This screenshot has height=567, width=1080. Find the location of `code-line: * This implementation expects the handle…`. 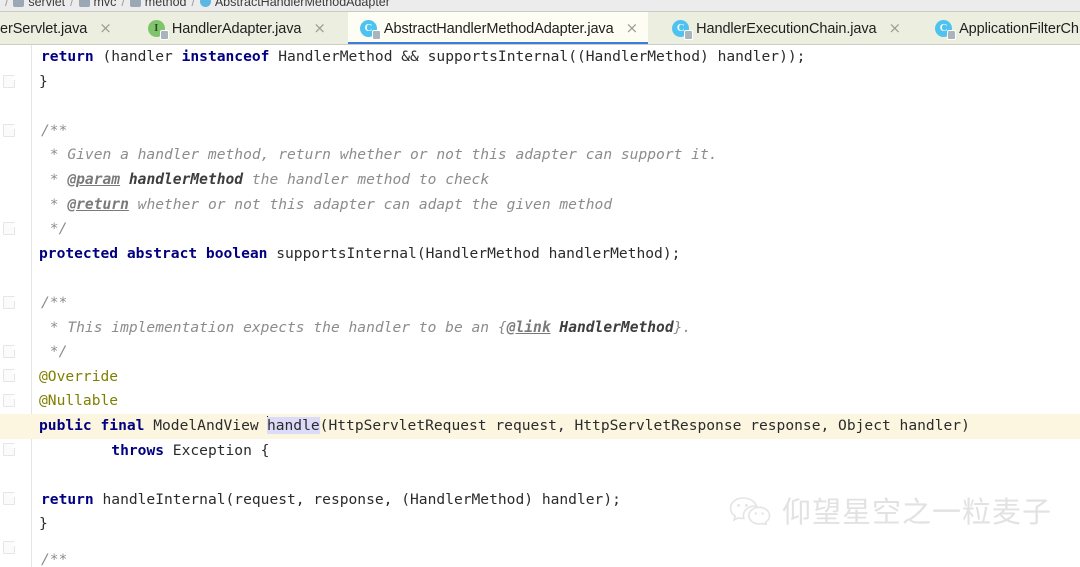

code-line: * This implementation expects the handle… is located at coordinates (540, 328).